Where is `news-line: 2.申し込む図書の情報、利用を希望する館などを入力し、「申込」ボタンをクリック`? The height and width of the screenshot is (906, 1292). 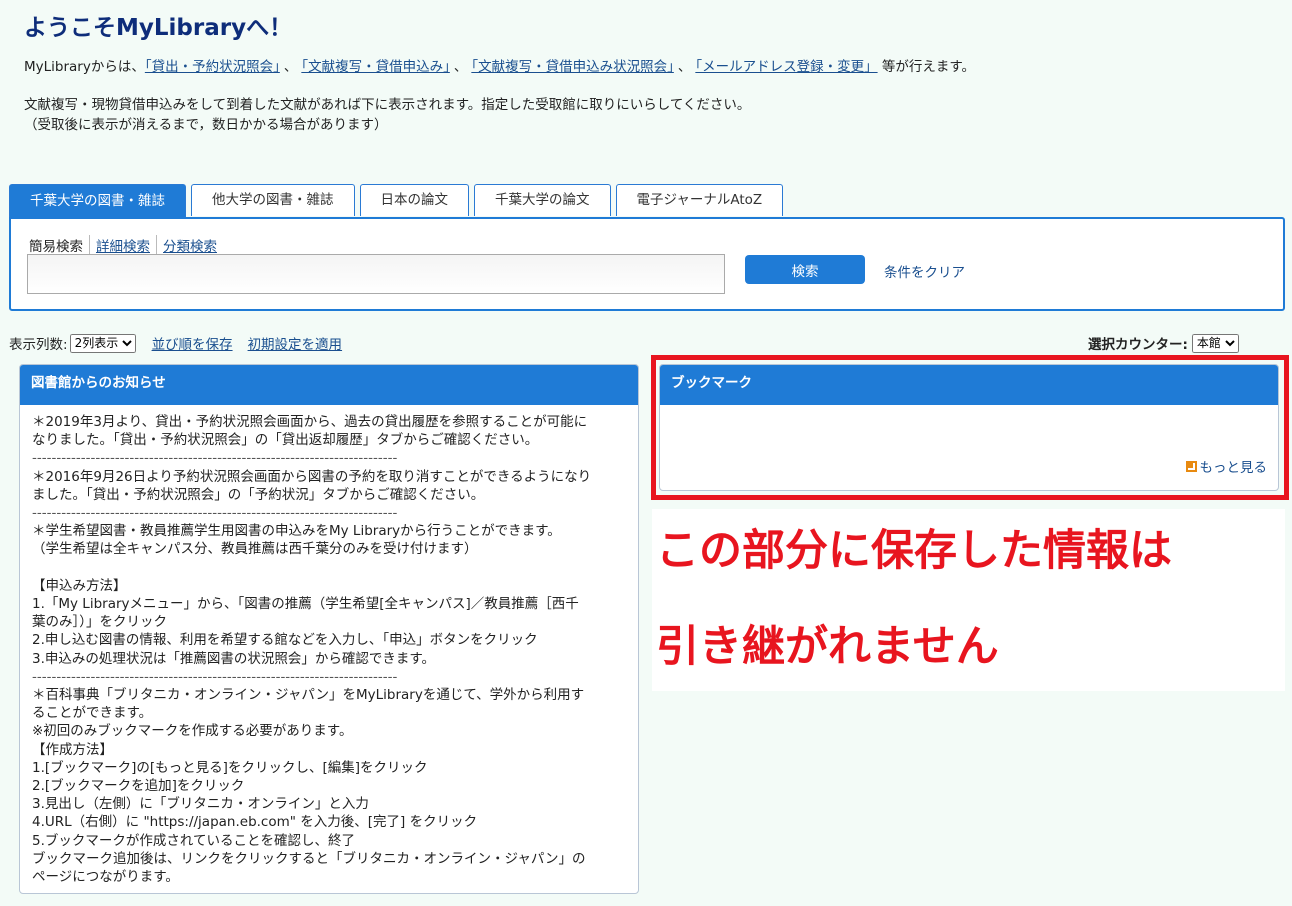
news-line: 2.申し込む図書の情報、利用を希望する館などを入力し、「申込」ボタンをクリック is located at coordinates (285, 640).